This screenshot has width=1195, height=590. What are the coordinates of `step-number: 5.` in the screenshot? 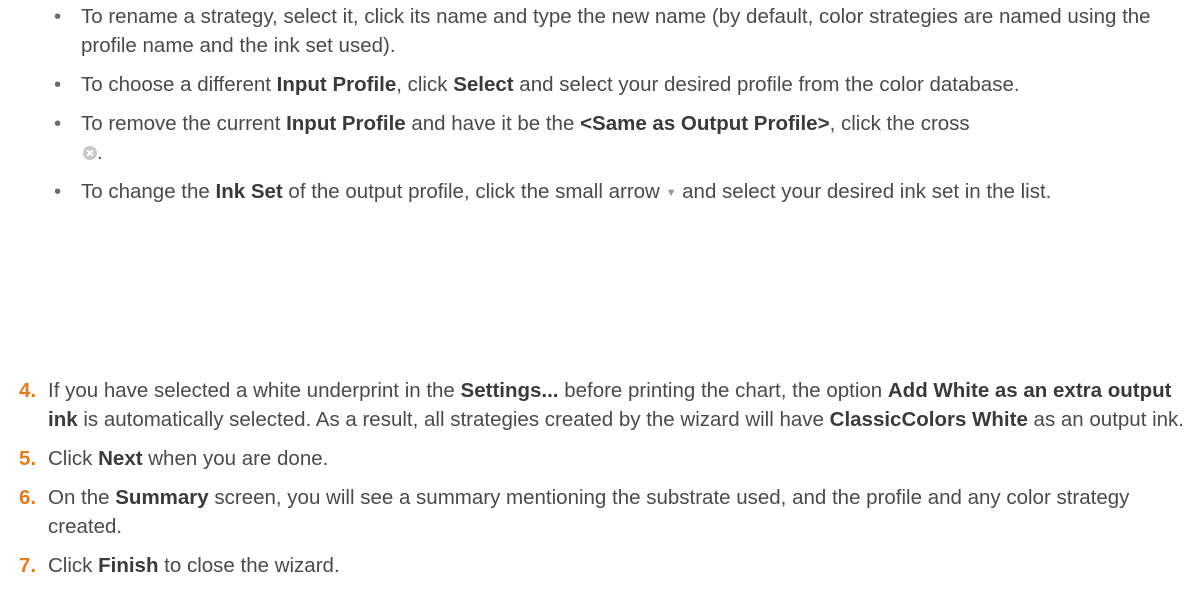 It's located at (28, 458).